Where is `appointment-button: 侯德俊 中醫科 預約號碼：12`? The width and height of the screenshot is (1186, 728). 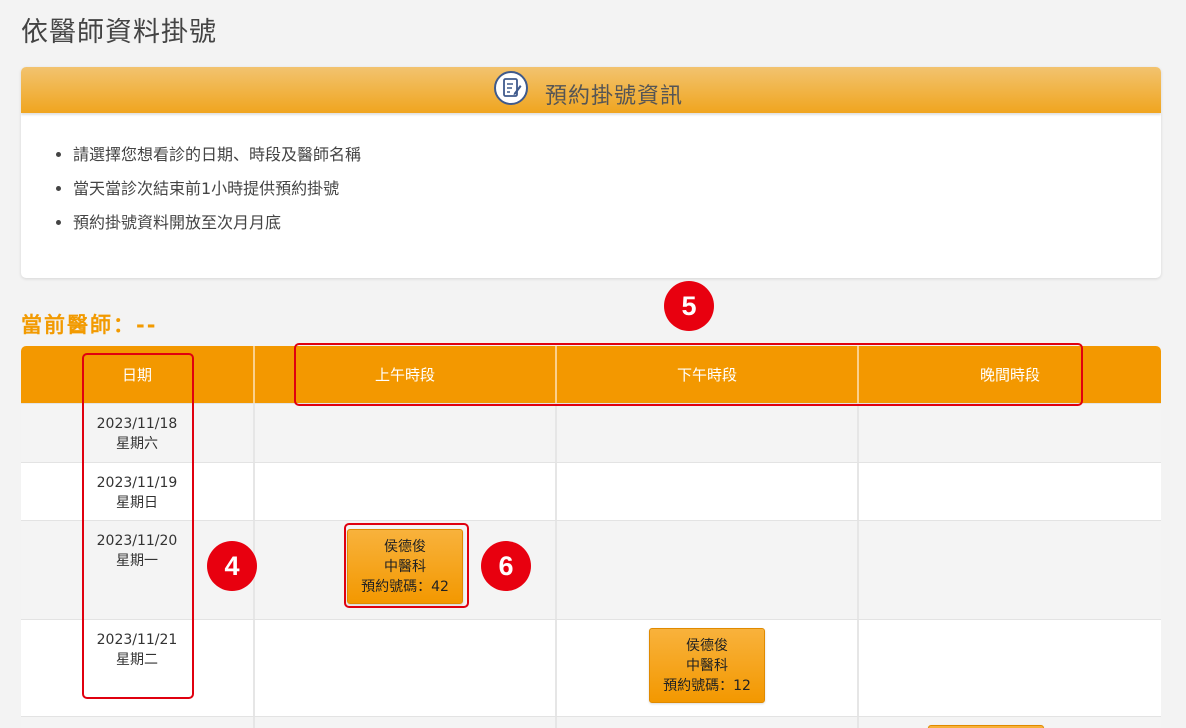 appointment-button: 侯德俊 中醫科 預約號碼：12 is located at coordinates (707, 665).